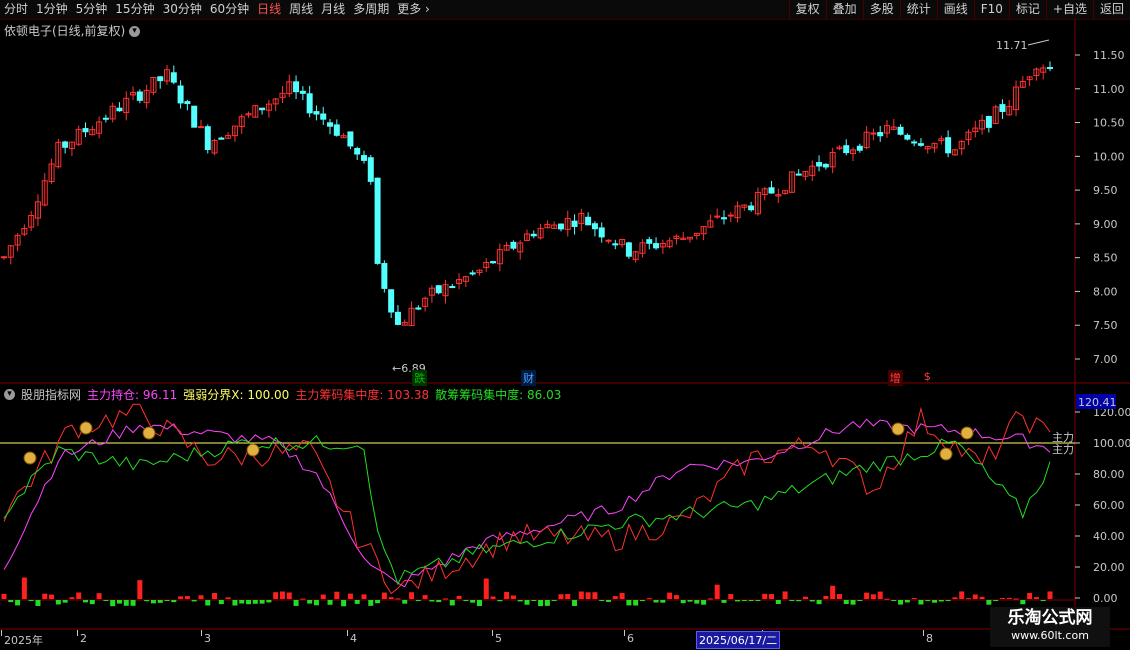 The width and height of the screenshot is (1130, 650). I want to click on event-marker: 增, so click(895, 378).